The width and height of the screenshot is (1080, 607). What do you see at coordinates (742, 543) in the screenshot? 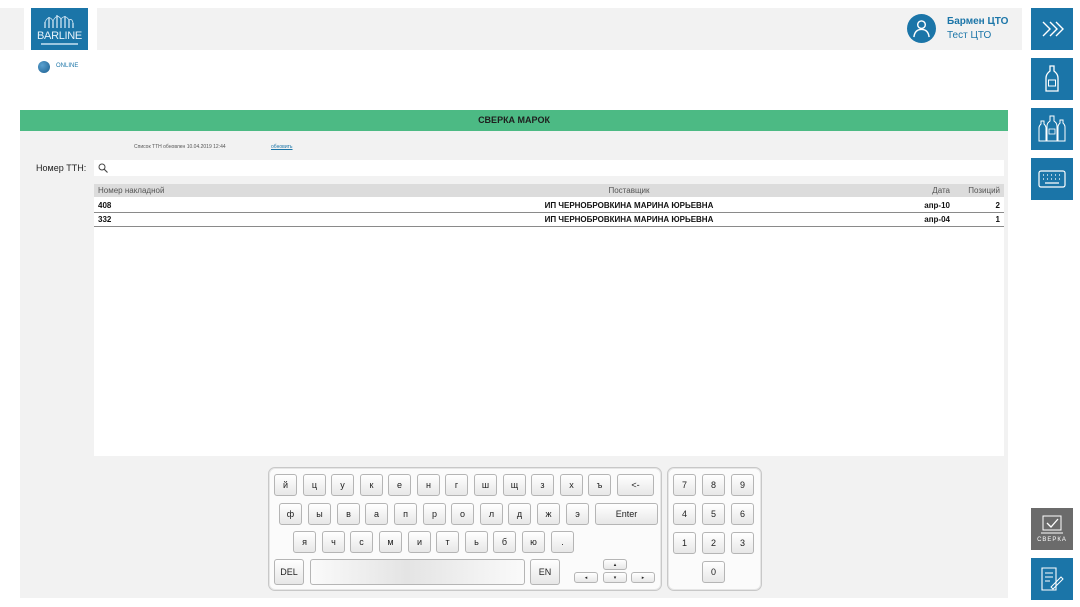
I see `numpad-key: 3` at bounding box center [742, 543].